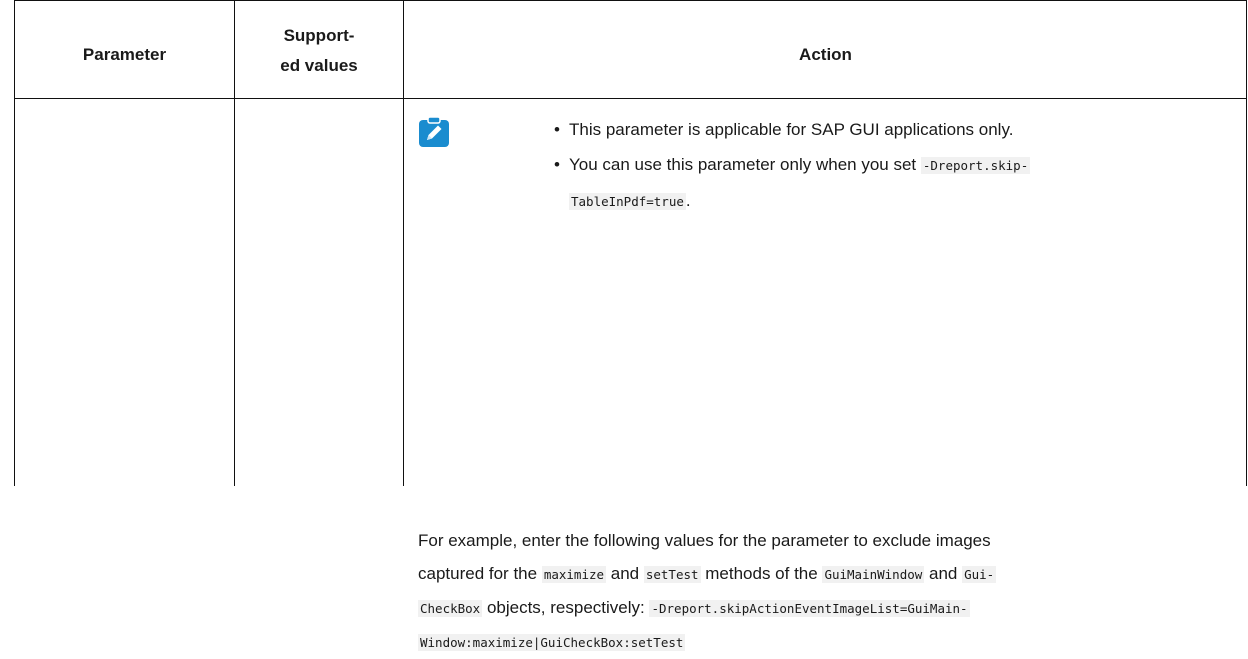 This screenshot has height=659, width=1248. What do you see at coordinates (319, 51) in the screenshot?
I see `header-supported-values: Support- ed values` at bounding box center [319, 51].